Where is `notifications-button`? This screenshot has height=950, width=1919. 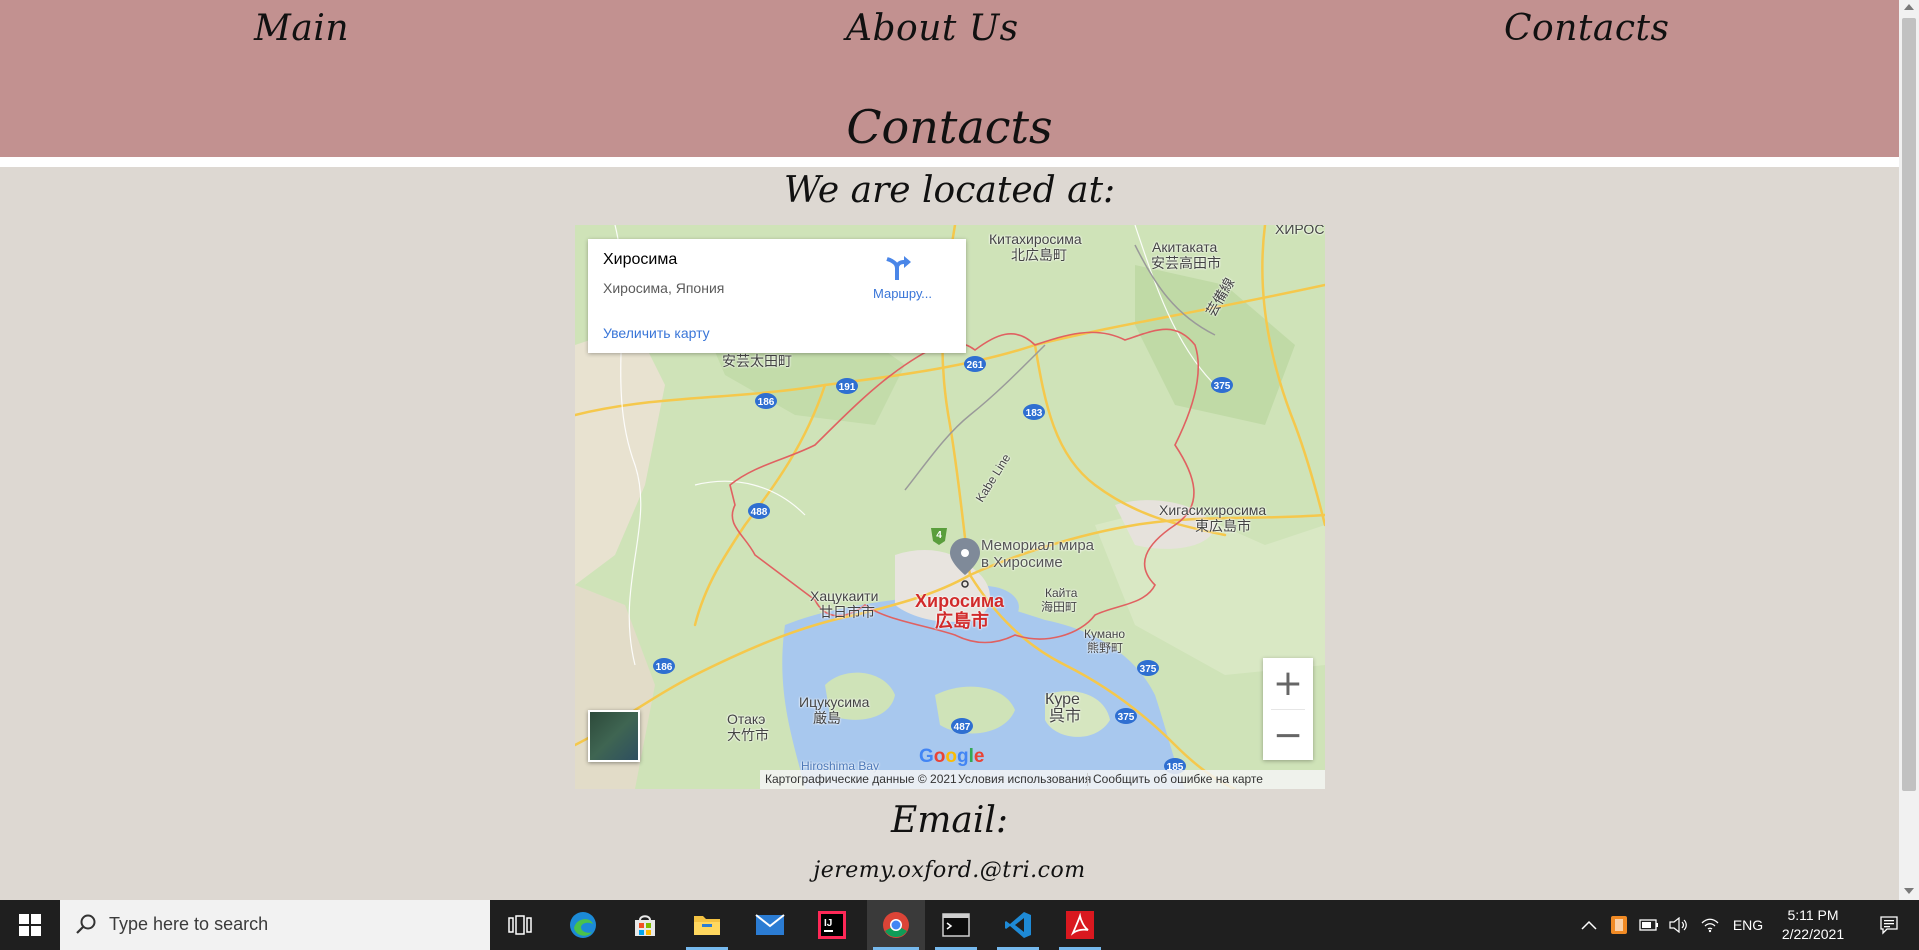
notifications-button is located at coordinates (1889, 925).